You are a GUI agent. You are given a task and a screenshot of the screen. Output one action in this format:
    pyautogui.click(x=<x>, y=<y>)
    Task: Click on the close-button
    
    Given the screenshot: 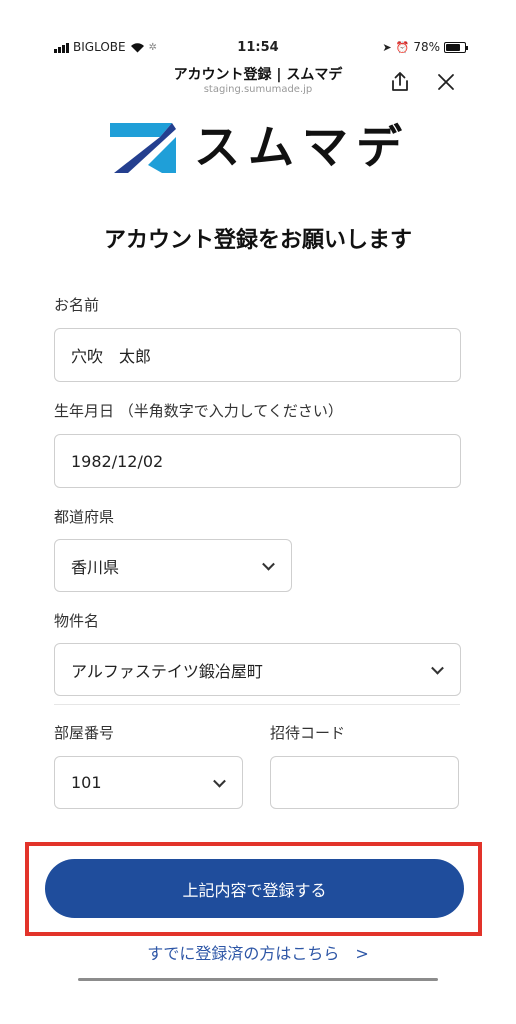 What is the action you would take?
    pyautogui.click(x=446, y=82)
    